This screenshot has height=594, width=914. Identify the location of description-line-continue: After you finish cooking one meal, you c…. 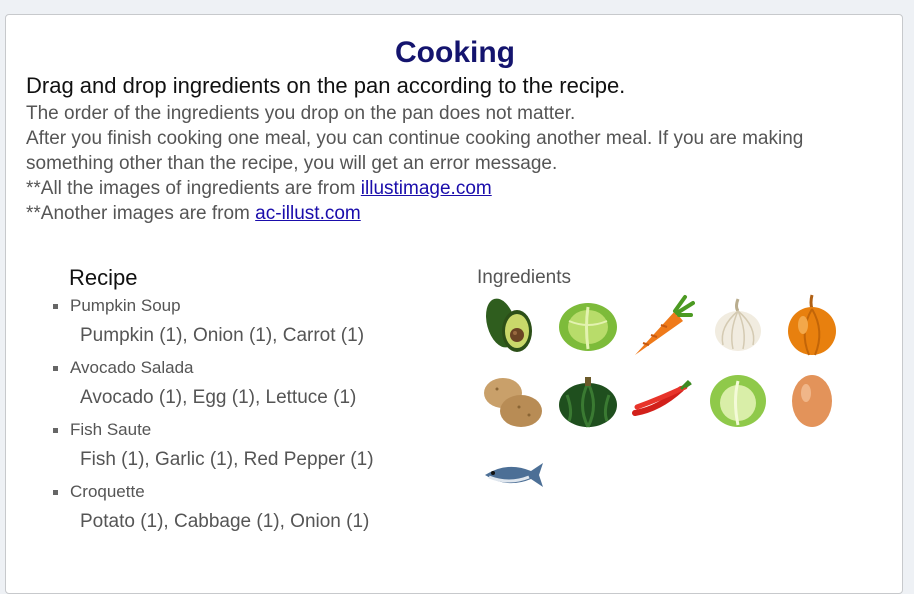
(415, 151).